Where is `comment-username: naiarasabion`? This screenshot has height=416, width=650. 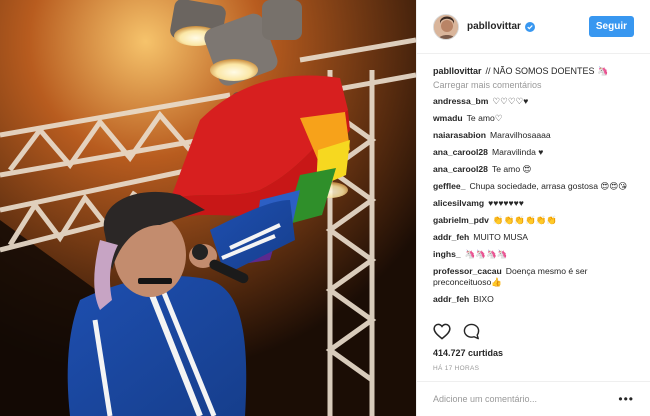
comment-username: naiarasabion is located at coordinates (459, 135).